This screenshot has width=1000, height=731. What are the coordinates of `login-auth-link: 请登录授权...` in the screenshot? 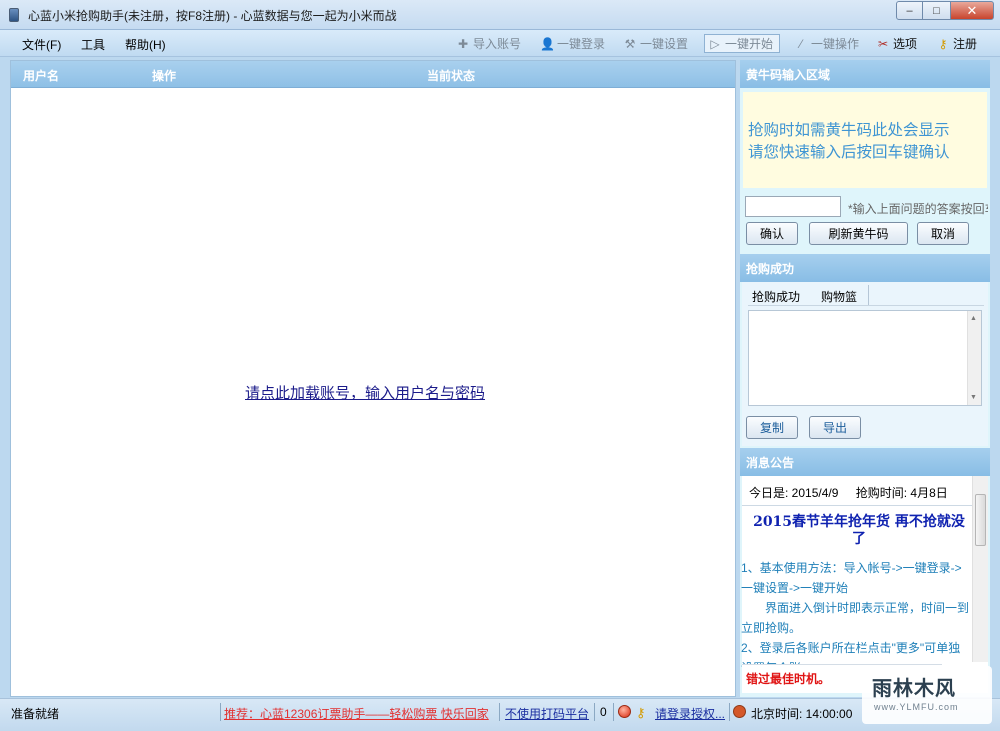 It's located at (690, 713).